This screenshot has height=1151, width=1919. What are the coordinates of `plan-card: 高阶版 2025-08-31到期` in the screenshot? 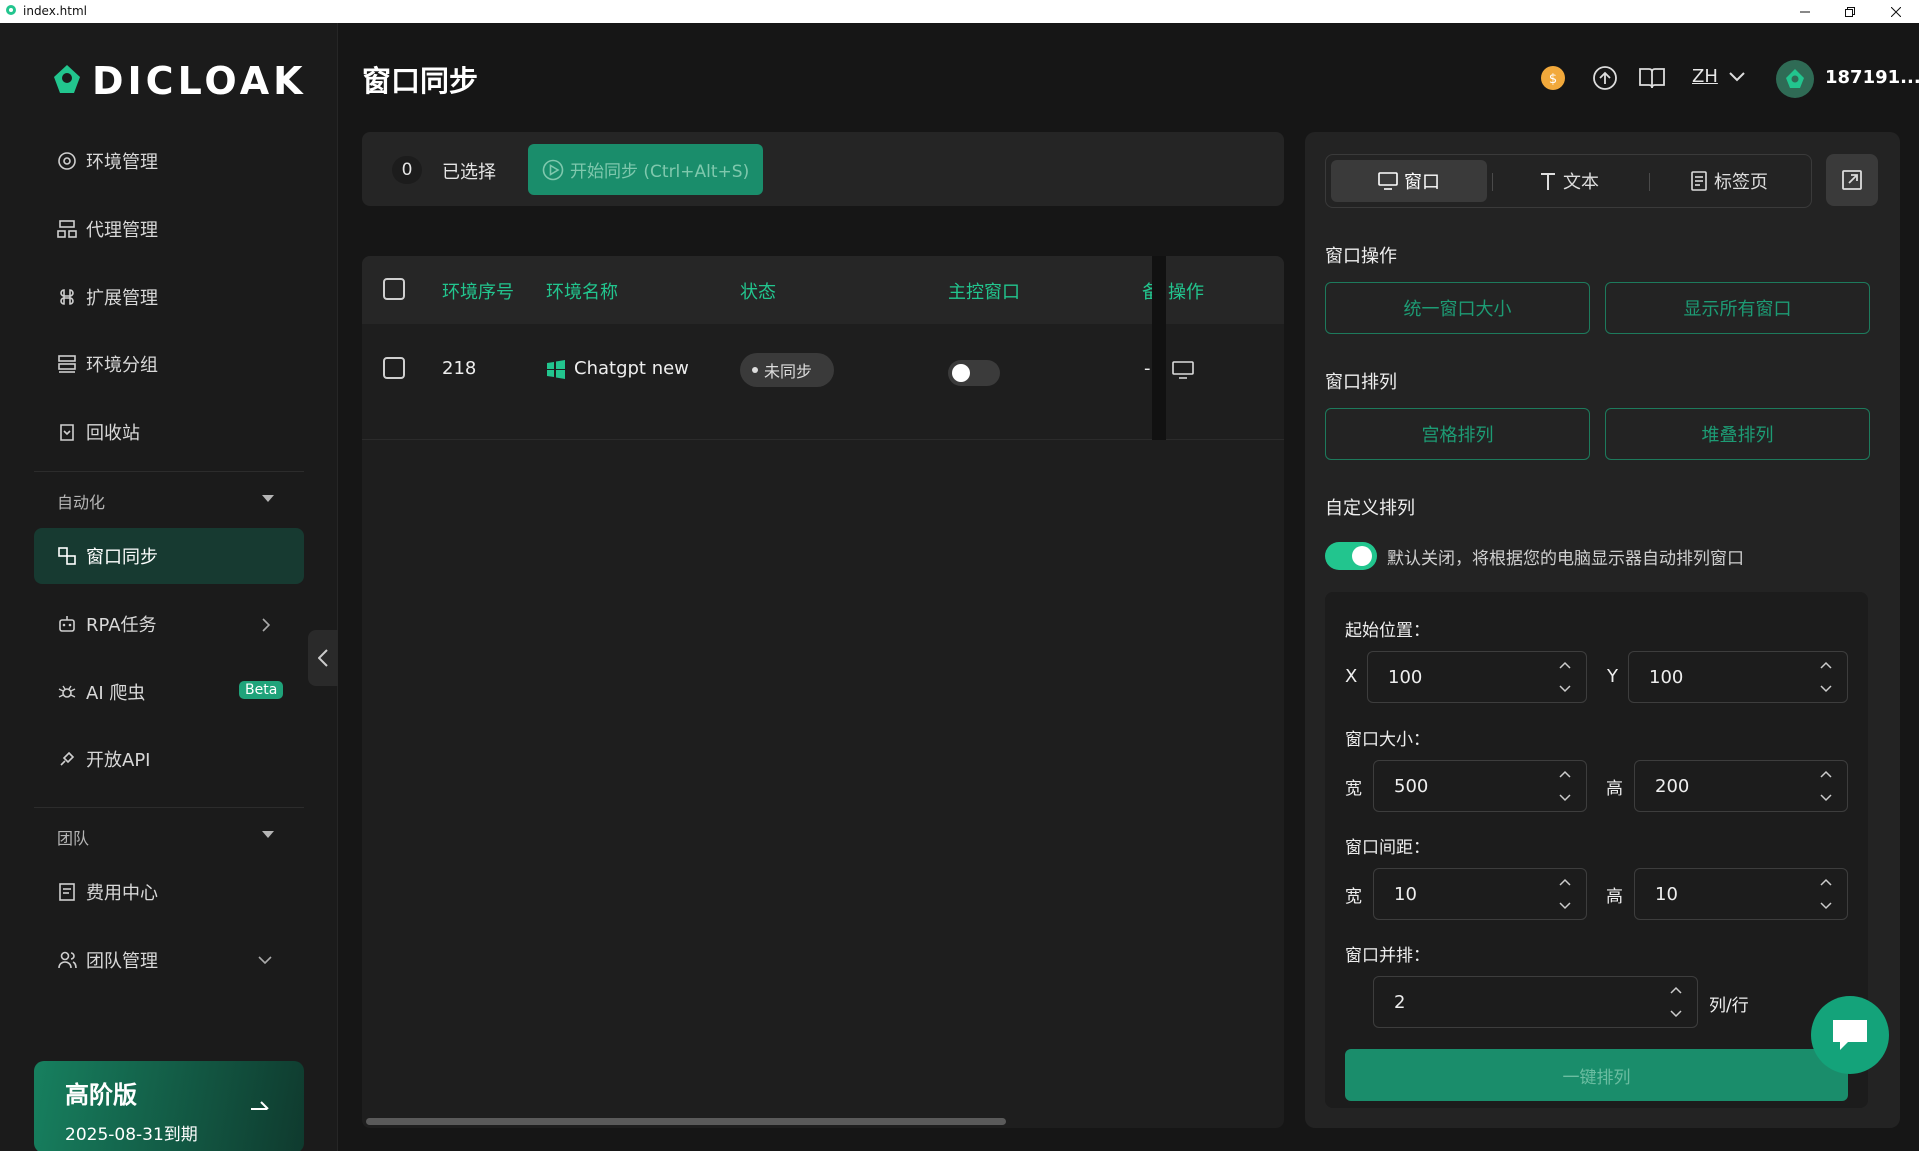 It's located at (169, 1106).